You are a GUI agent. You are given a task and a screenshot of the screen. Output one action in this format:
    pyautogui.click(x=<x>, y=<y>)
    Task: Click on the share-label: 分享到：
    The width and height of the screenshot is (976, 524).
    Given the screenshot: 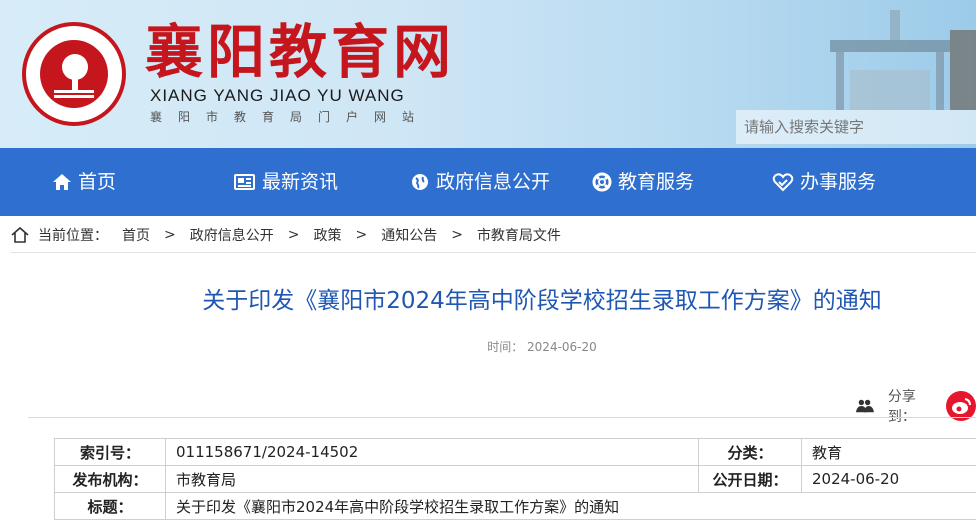 What is the action you would take?
    pyautogui.click(x=901, y=407)
    